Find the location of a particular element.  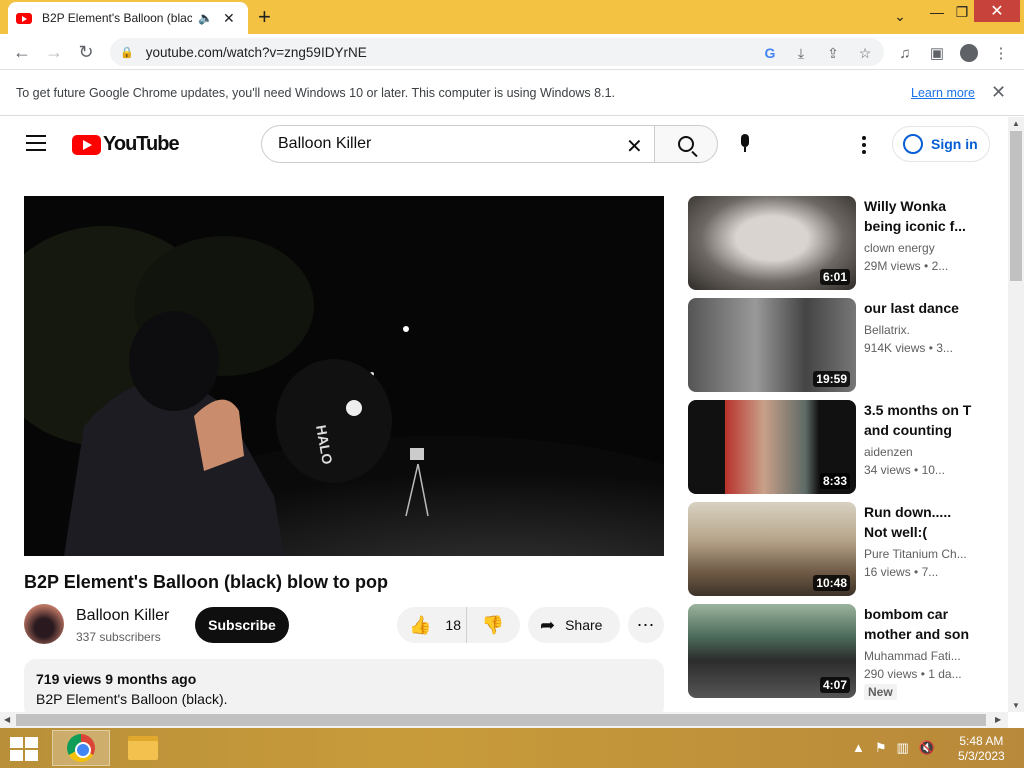

view-count-date: 719 views 9 months ago is located at coordinates (116, 679).